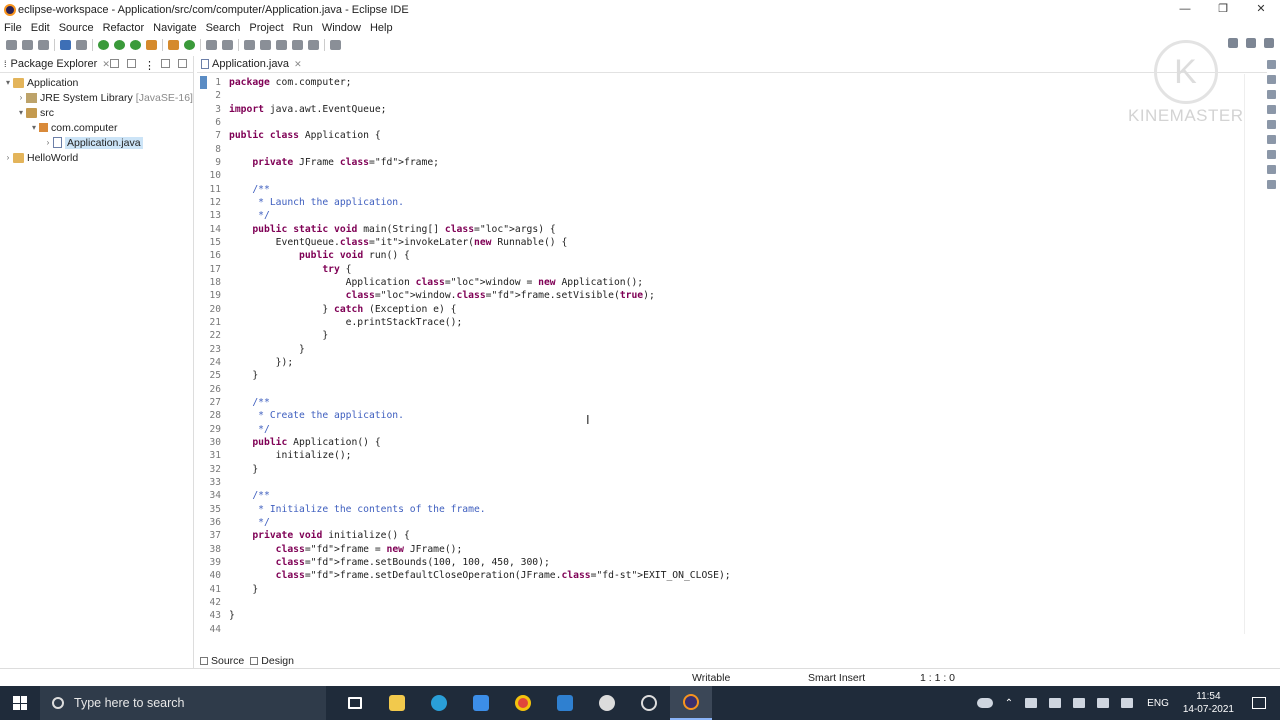  I want to click on taskbar-search: Type here to search, so click(183, 703).